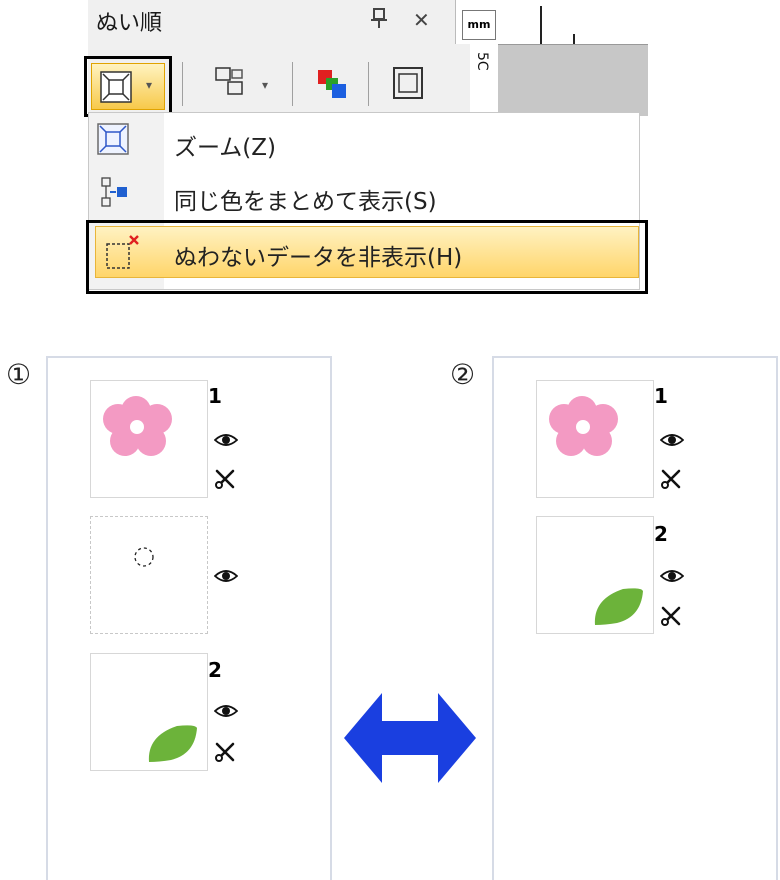 This screenshot has height=880, width=780. I want to click on color-order-icon, so click(332, 83).